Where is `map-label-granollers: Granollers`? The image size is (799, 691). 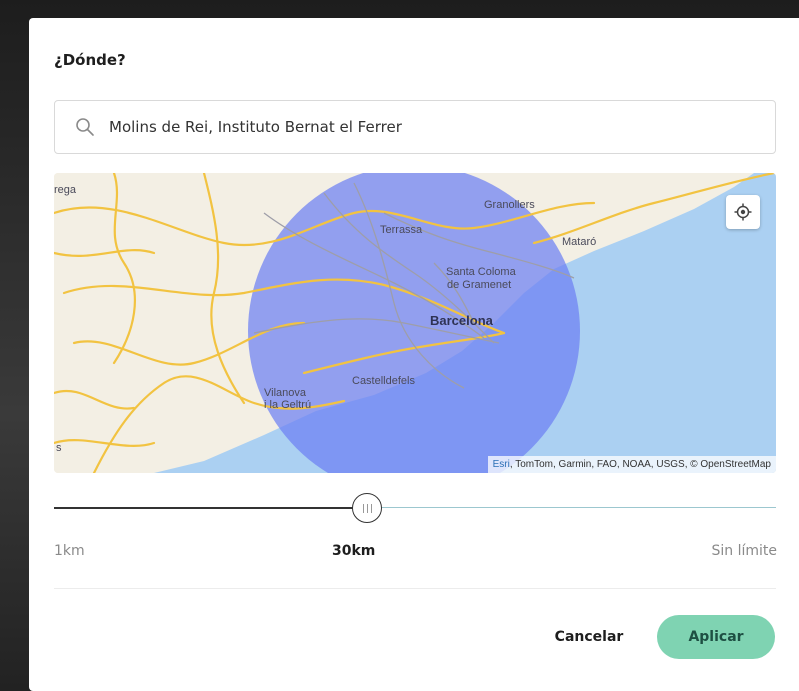
map-label-granollers: Granollers is located at coordinates (509, 205).